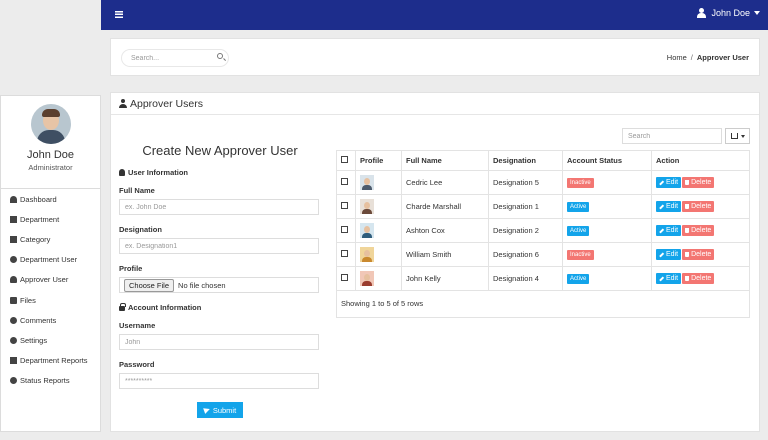 This screenshot has height=440, width=768. I want to click on sidebar-item-status-reports: Status Reports, so click(50, 381).